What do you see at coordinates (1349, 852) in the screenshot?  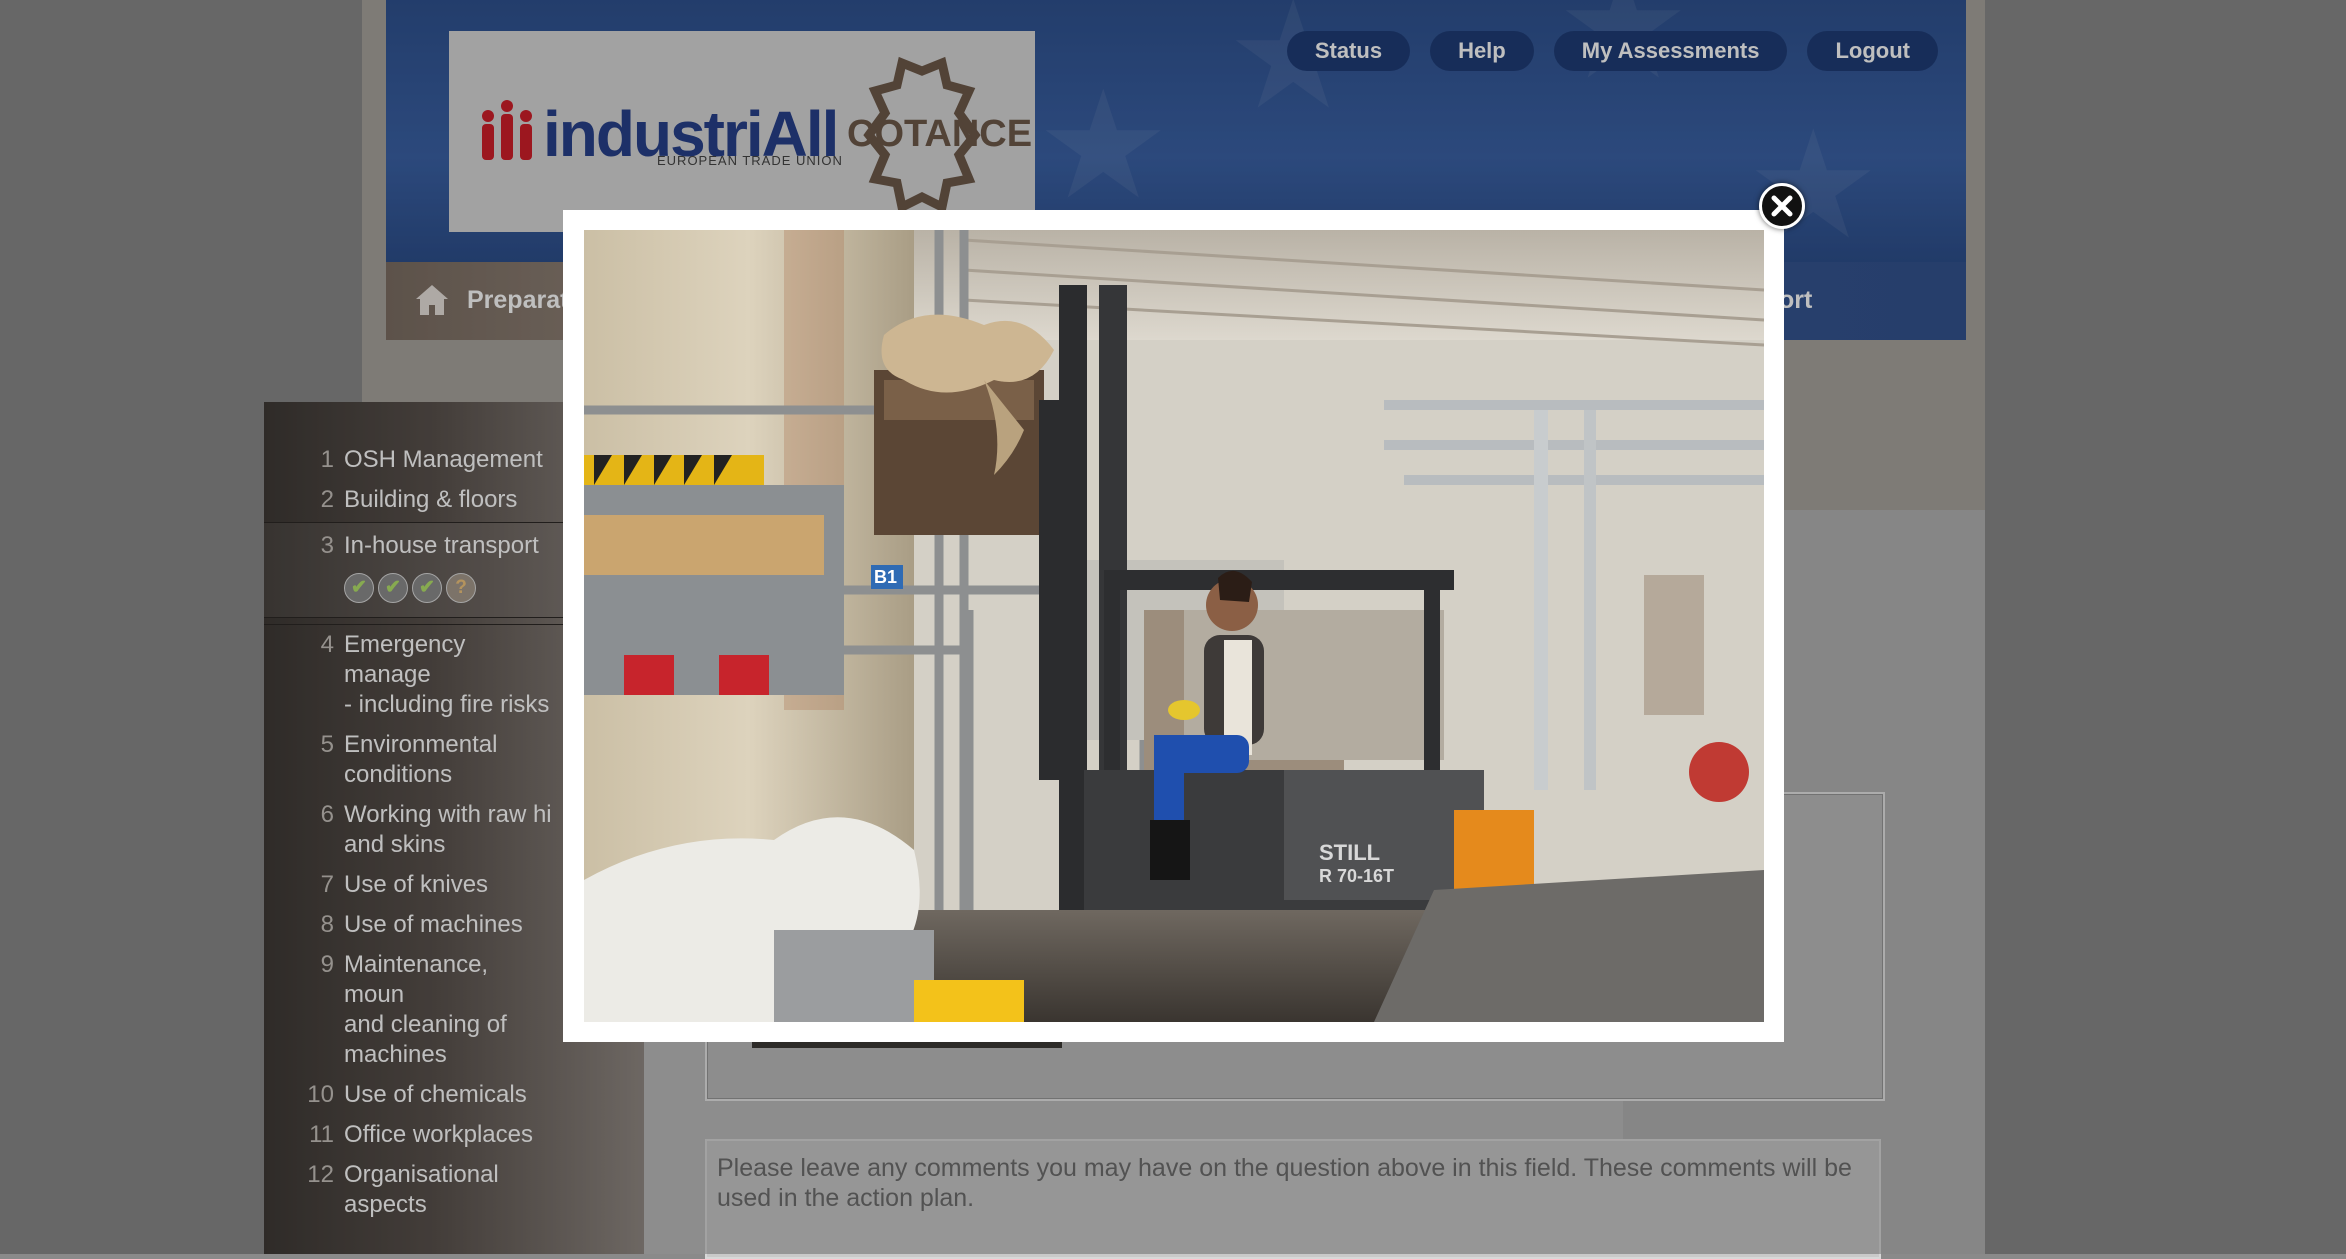 I see `forklift-brand-text: STILL` at bounding box center [1349, 852].